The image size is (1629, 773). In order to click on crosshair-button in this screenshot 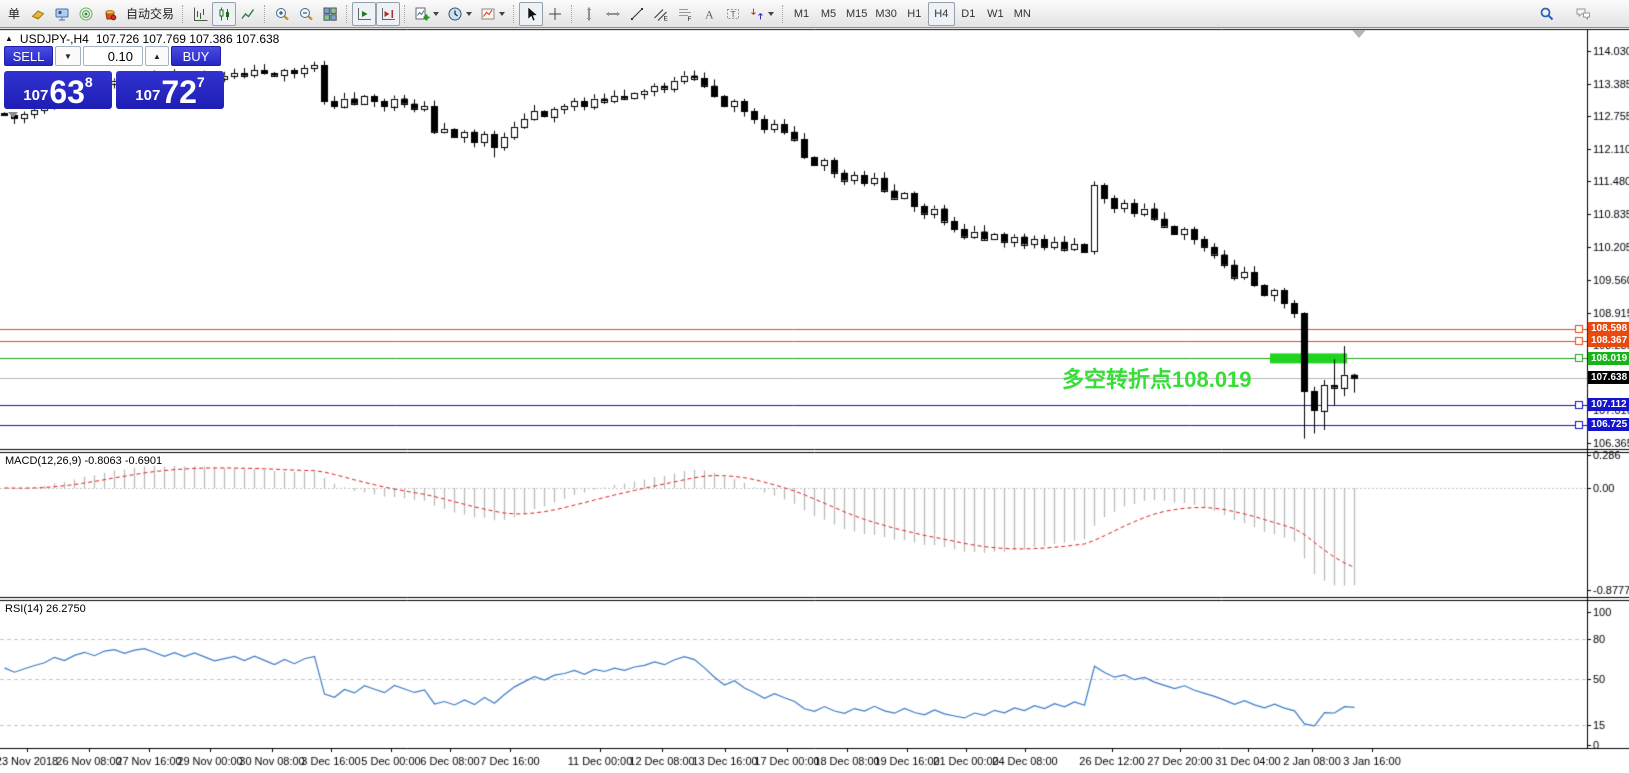, I will do `click(555, 14)`.